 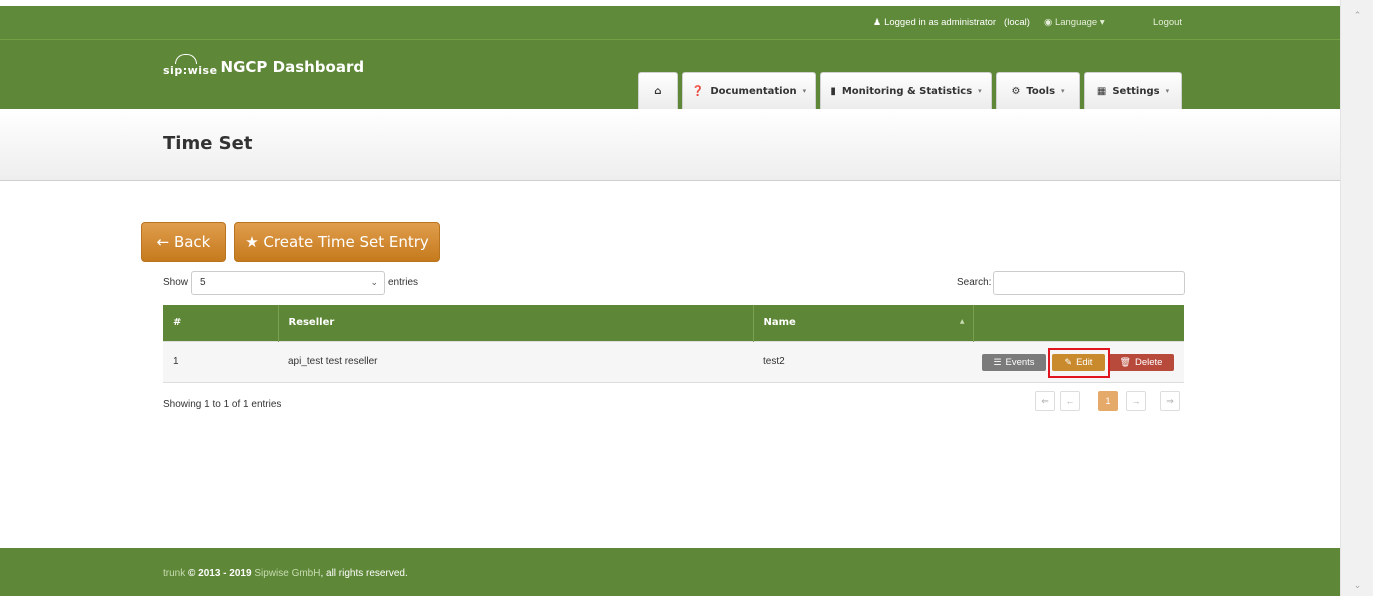 I want to click on pager-first: ⇐, so click(x=1045, y=401).